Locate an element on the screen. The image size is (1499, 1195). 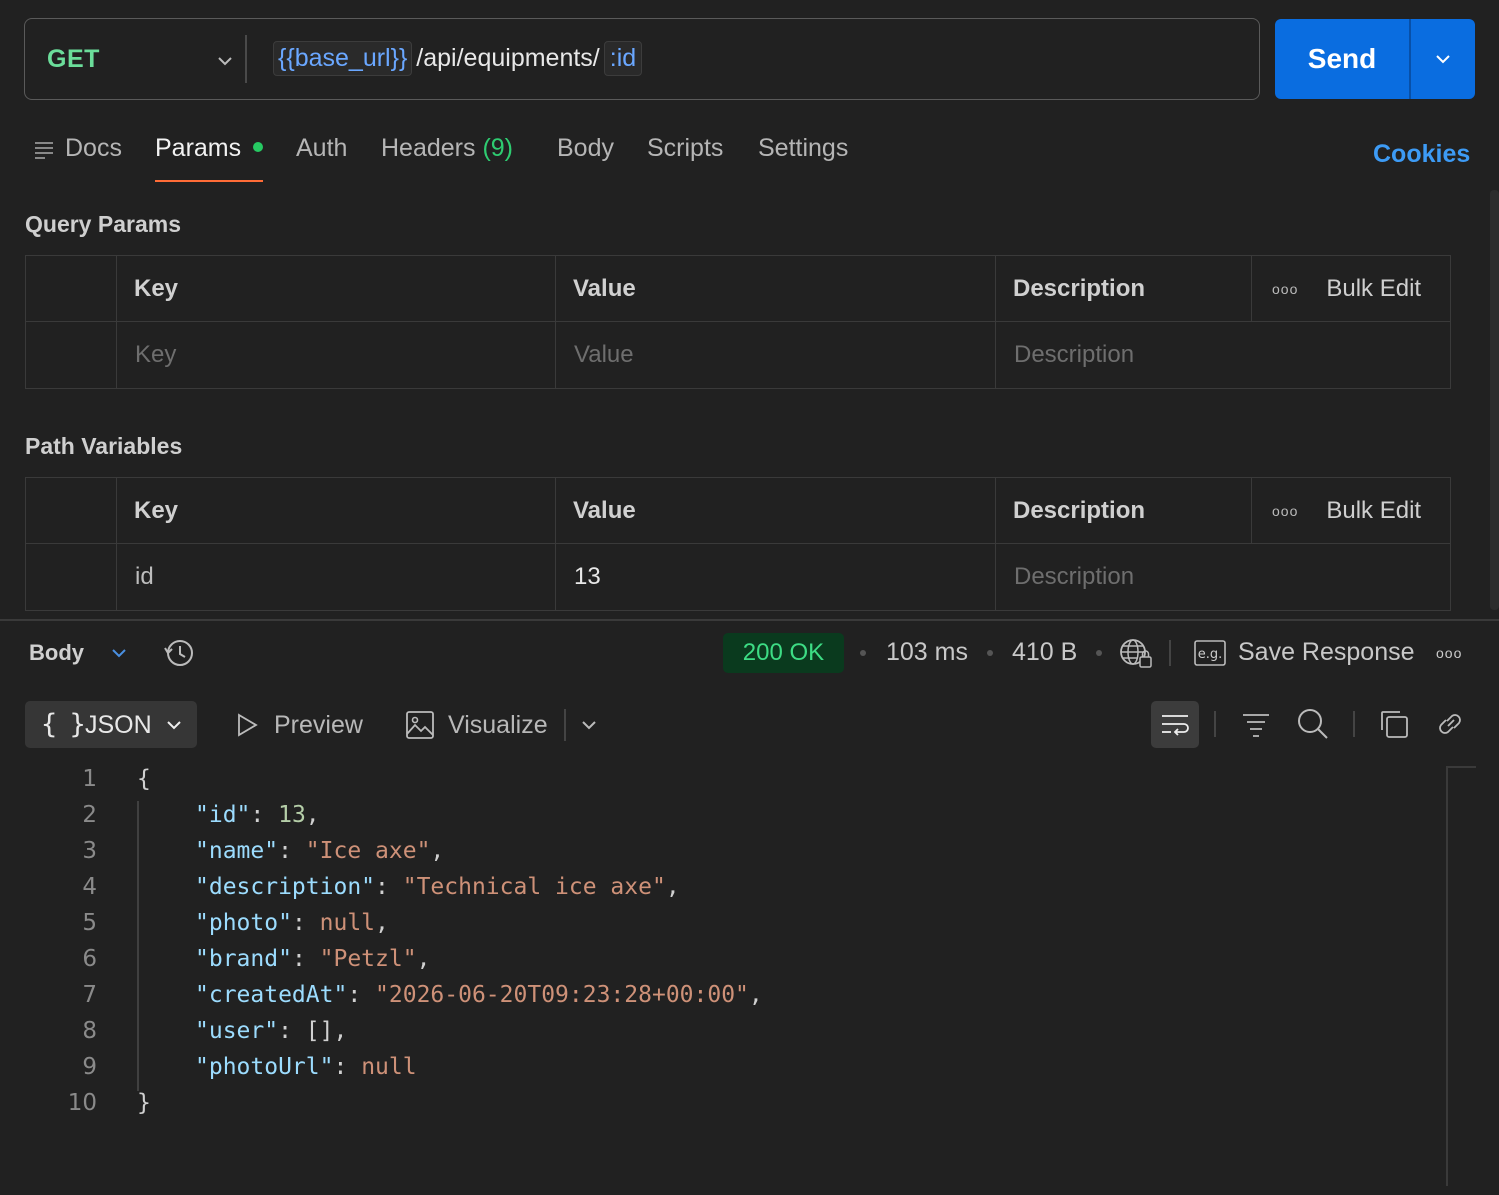
play-icon is located at coordinates (247, 725).